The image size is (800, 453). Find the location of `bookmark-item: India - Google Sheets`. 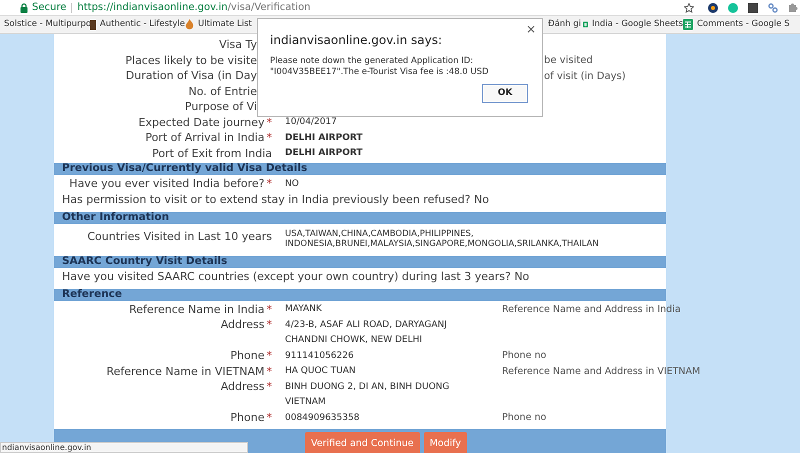

bookmark-item: India - Google Sheets is located at coordinates (637, 24).